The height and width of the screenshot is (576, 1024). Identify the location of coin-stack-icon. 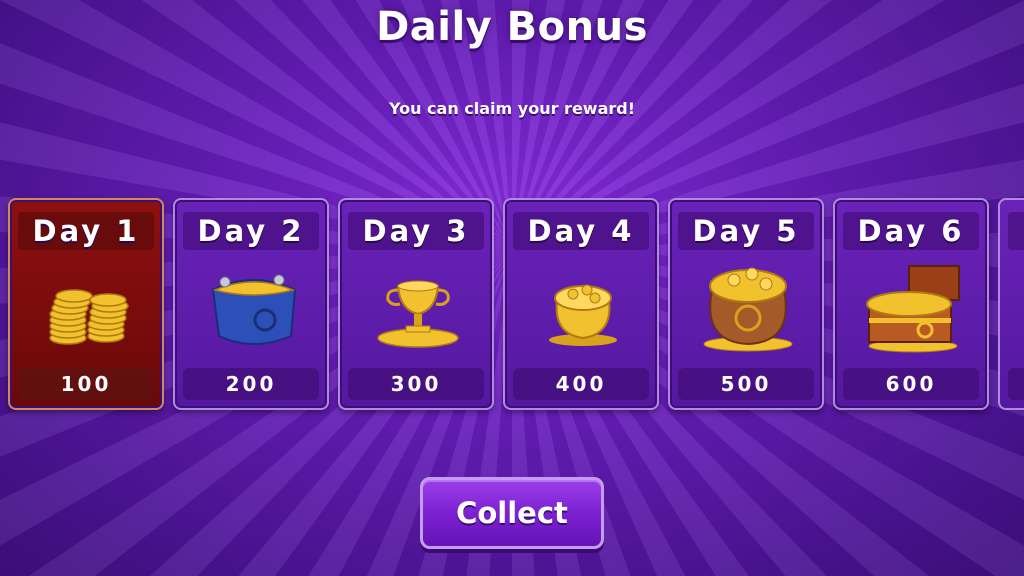
(89, 317).